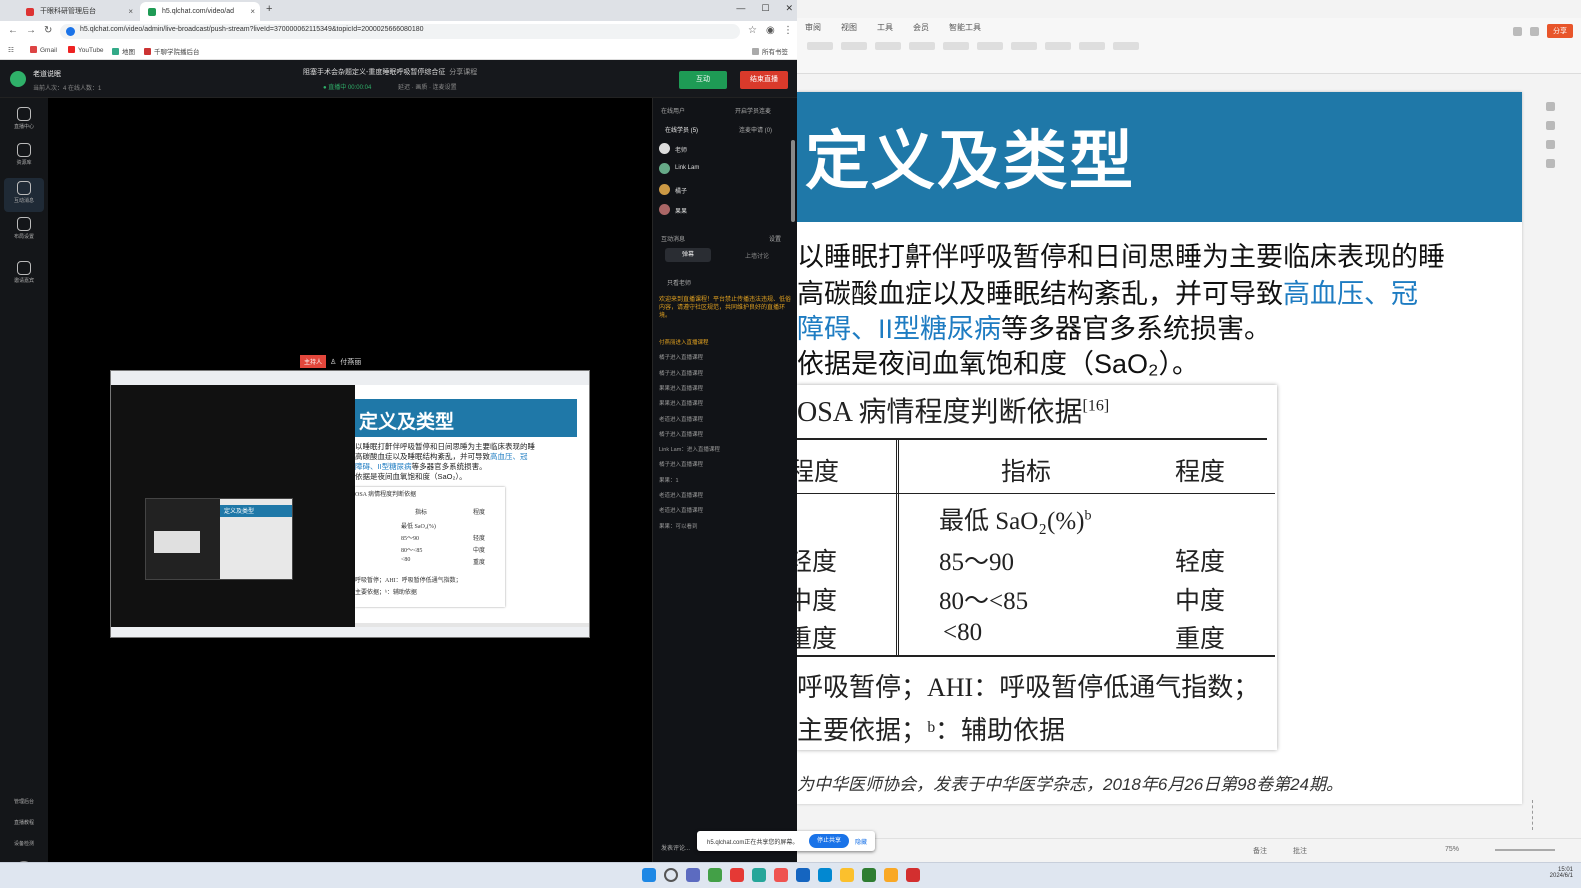 This screenshot has width=1581, height=888. Describe the element at coordinates (817, 601) in the screenshot. I see `table-cell-level: 中度` at that location.